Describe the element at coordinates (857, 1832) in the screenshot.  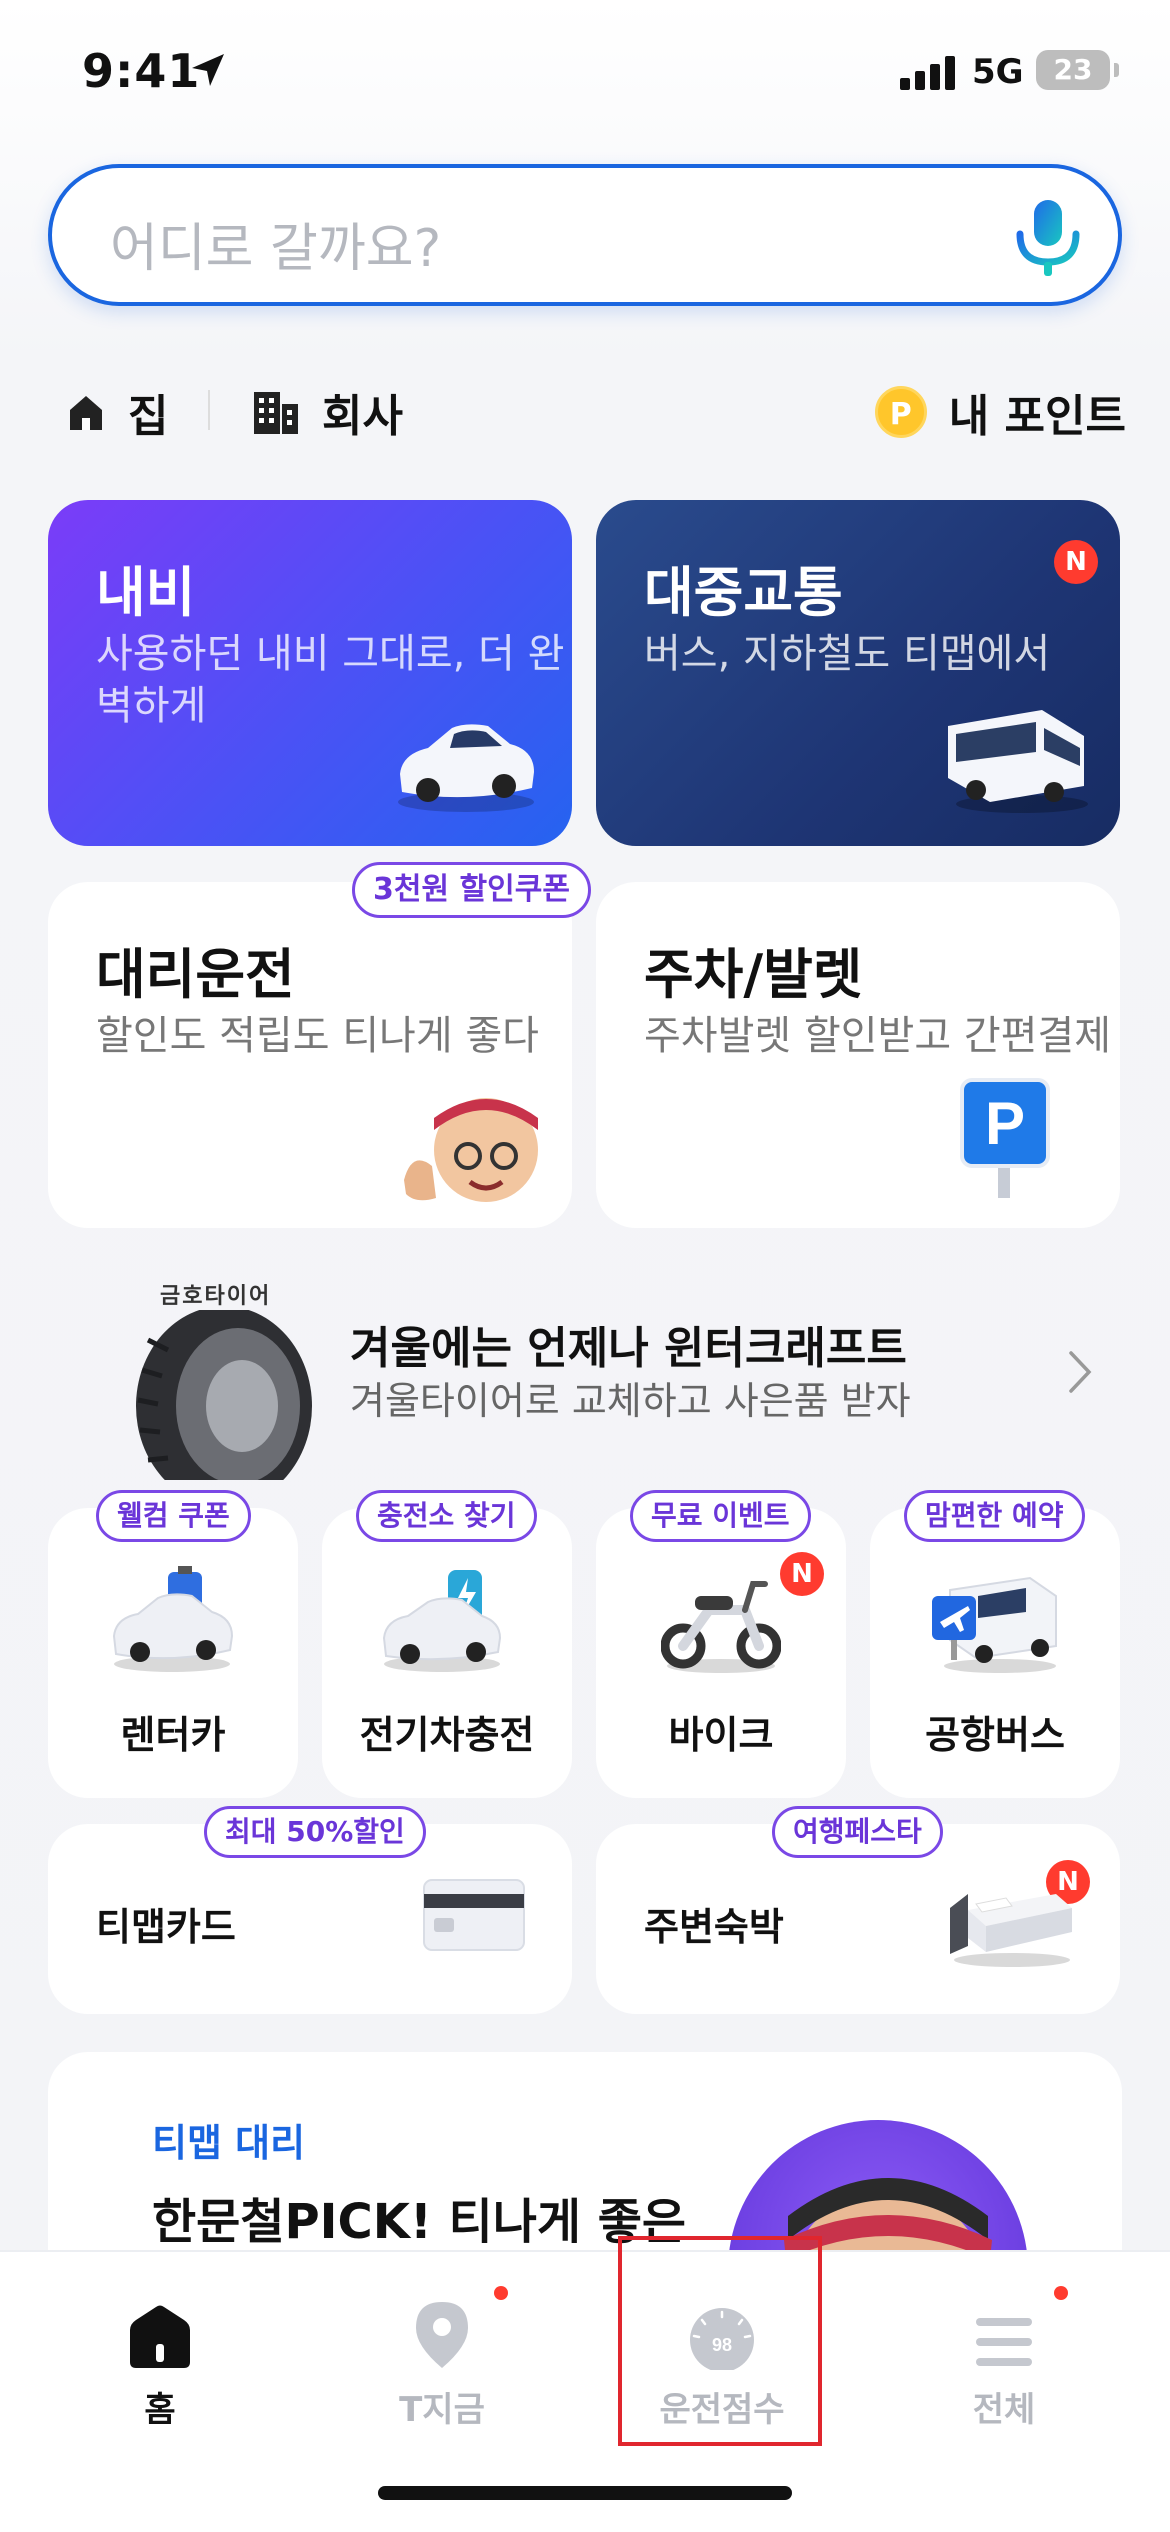
I see `event-pill: 여행페스타` at that location.